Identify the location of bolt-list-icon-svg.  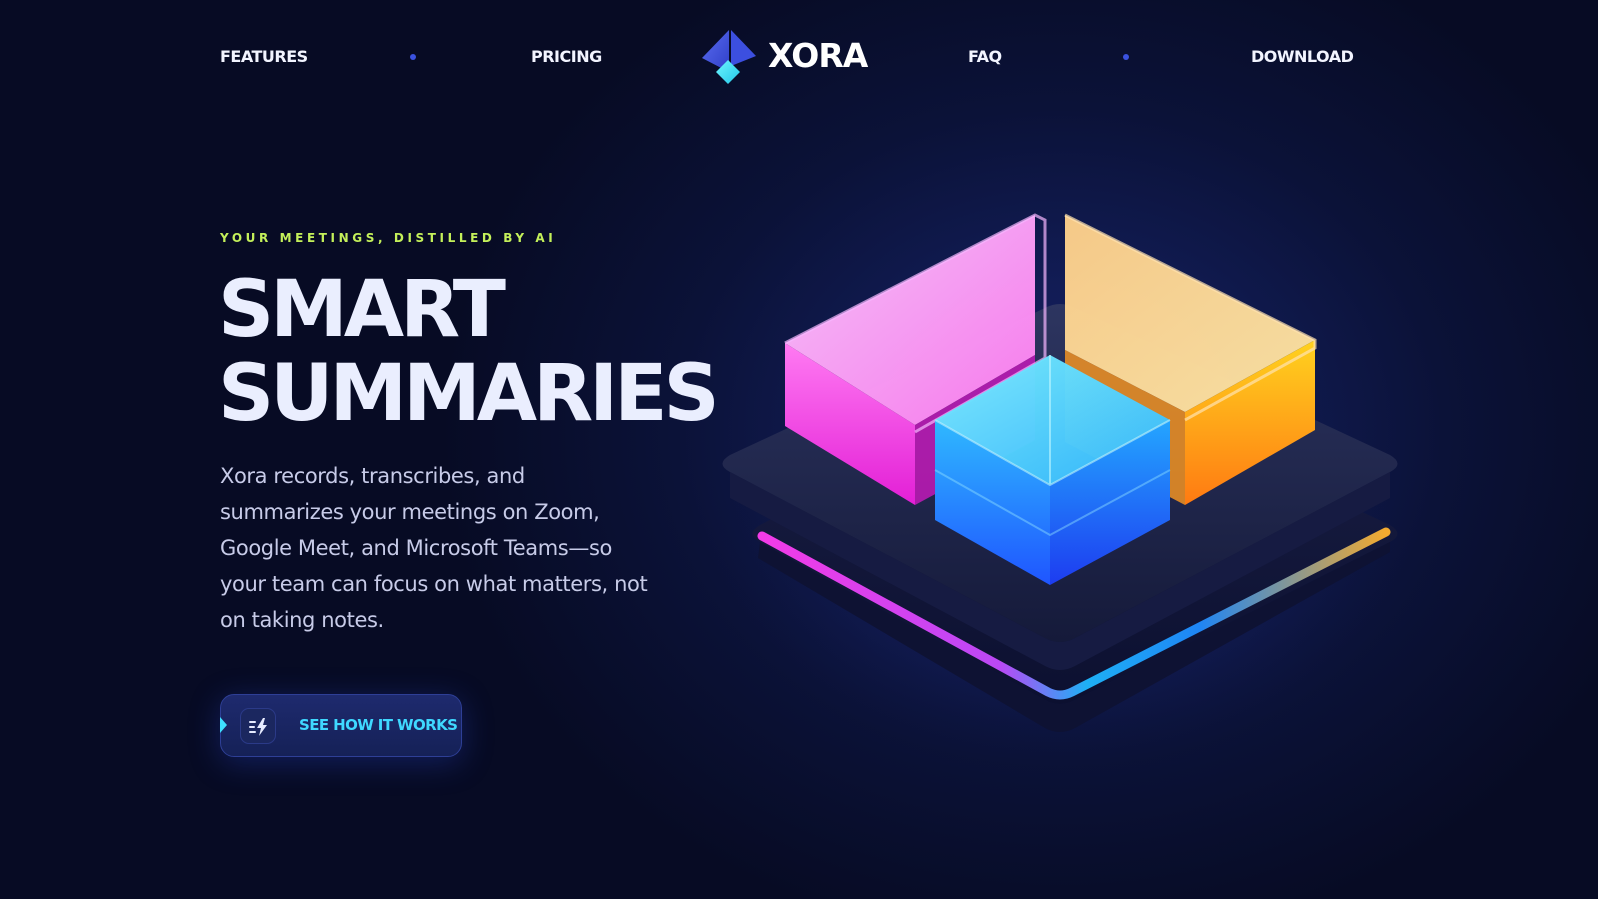
(258, 727).